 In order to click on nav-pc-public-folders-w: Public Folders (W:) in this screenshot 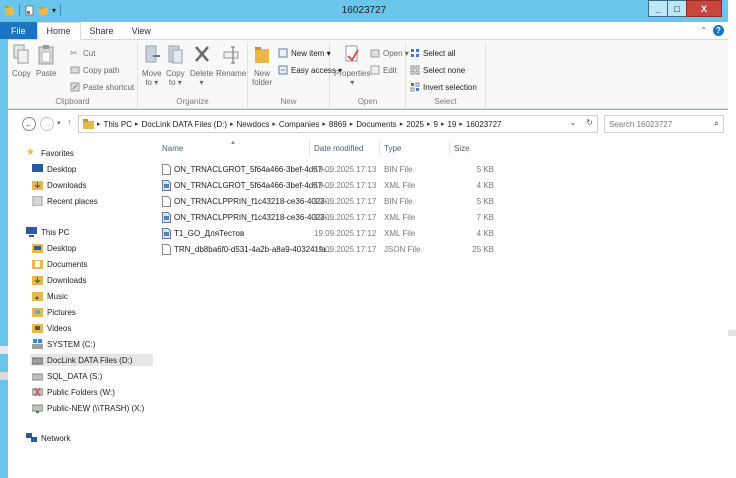, I will do `click(73, 392)`.